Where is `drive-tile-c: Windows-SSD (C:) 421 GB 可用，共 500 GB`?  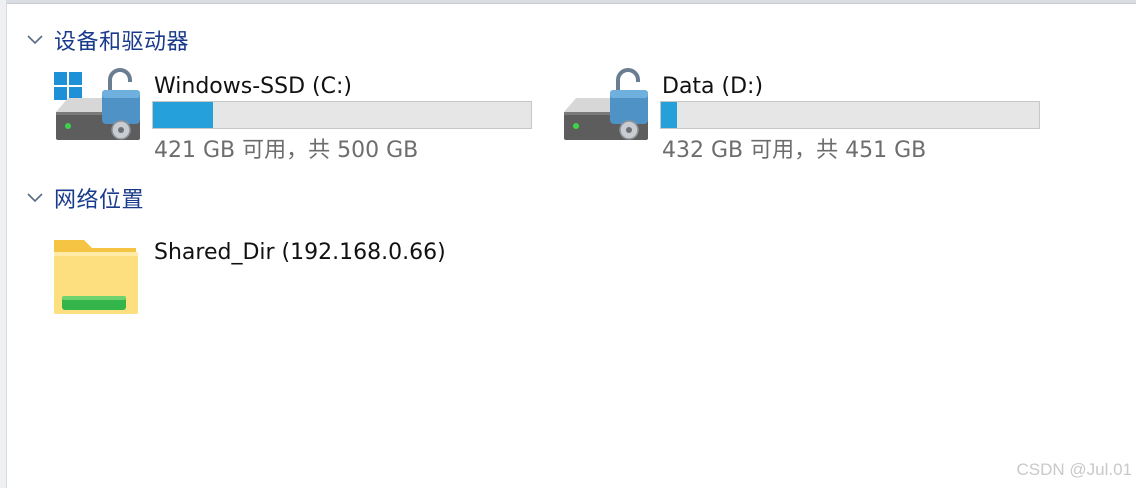 drive-tile-c: Windows-SSD (C:) 421 GB 可用，共 500 GB is located at coordinates (299, 118).